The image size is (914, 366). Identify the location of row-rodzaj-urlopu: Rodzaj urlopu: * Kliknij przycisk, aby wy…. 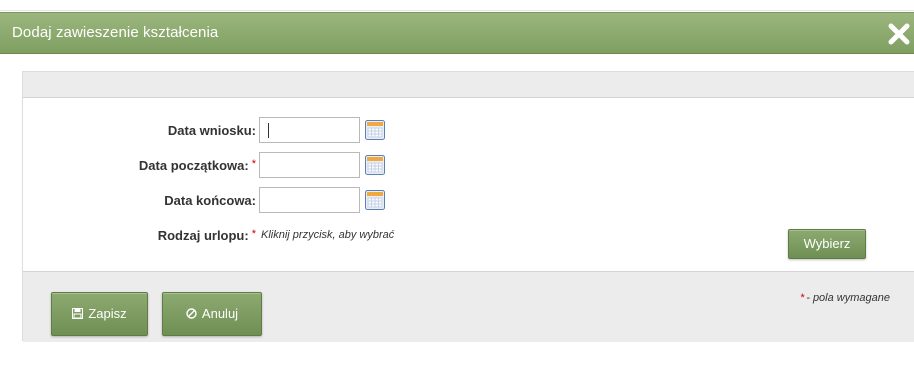
(468, 235).